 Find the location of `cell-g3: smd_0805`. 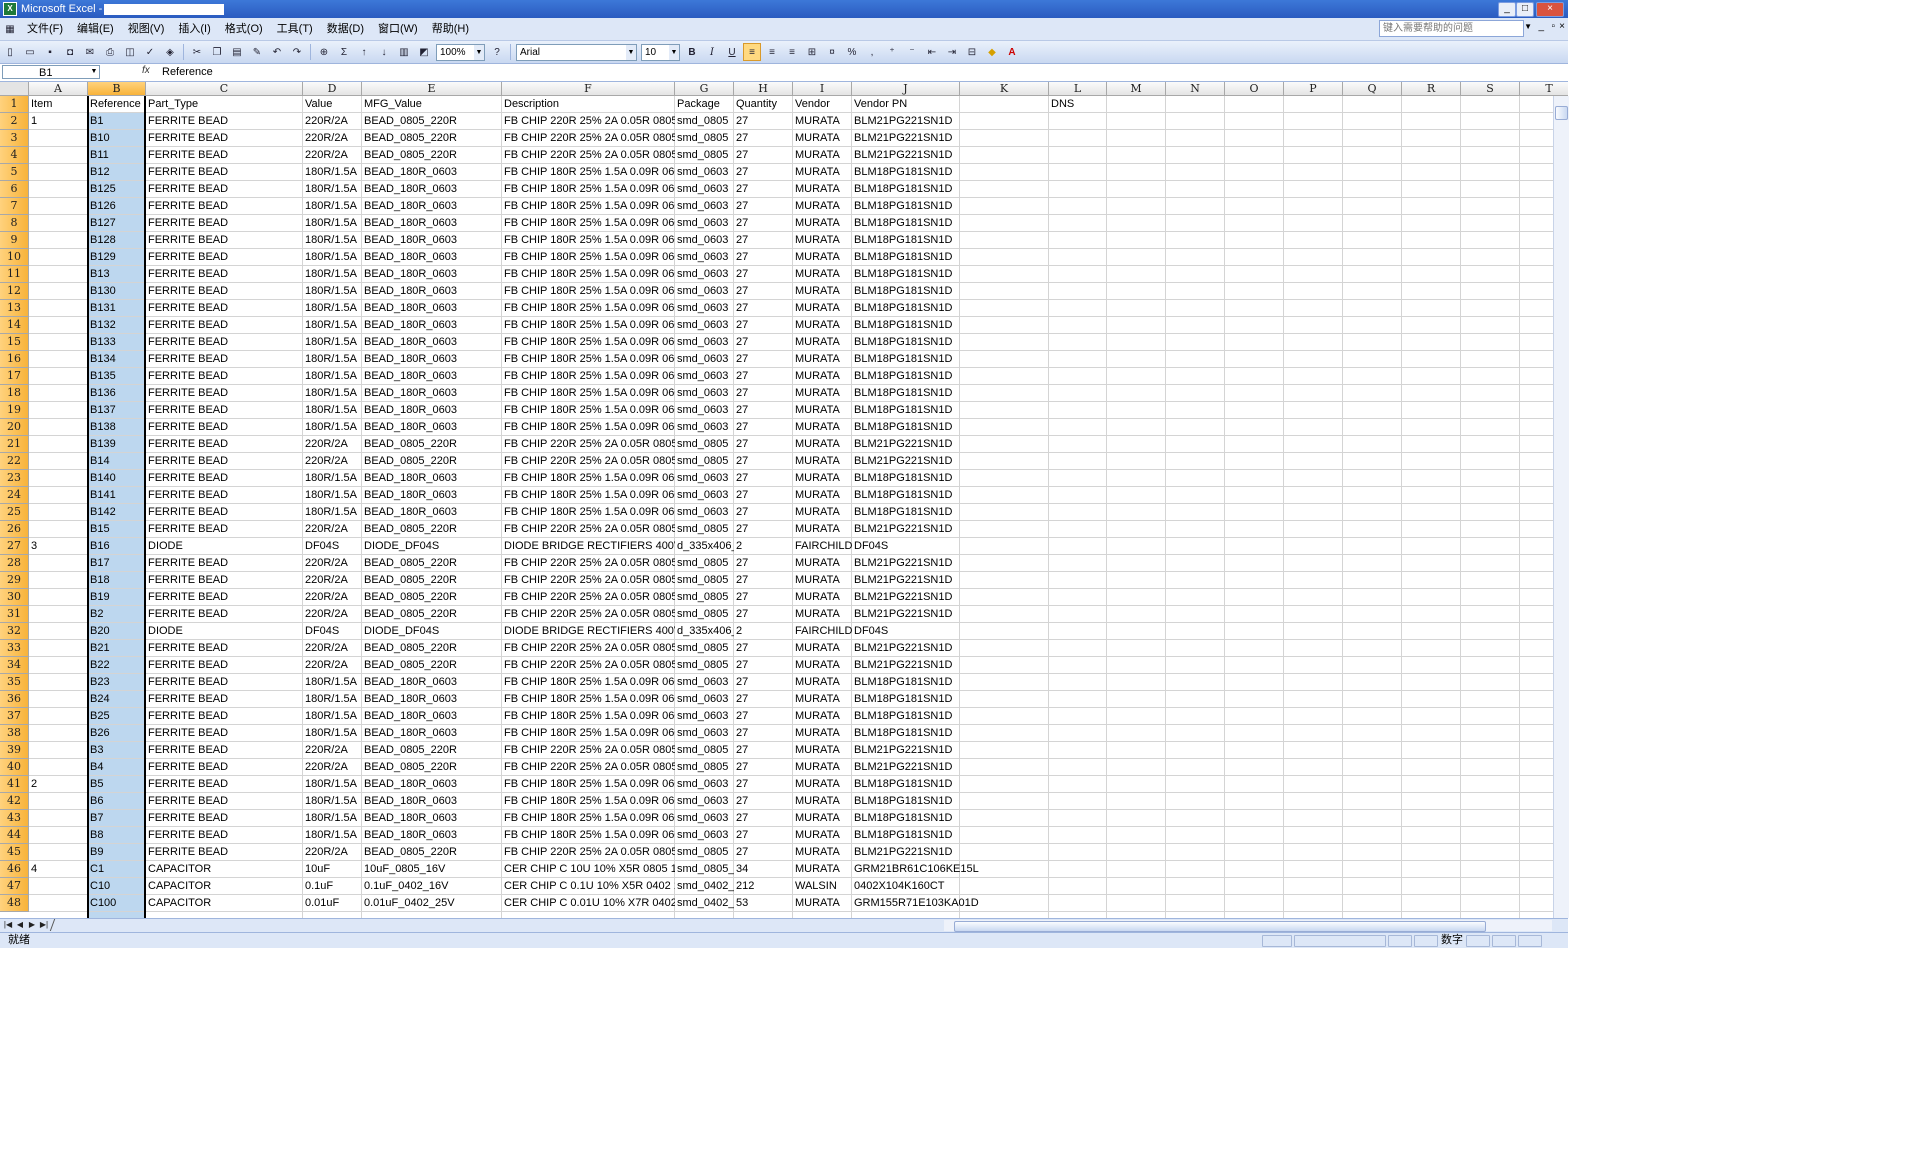

cell-g3: smd_0805 is located at coordinates (704, 138).